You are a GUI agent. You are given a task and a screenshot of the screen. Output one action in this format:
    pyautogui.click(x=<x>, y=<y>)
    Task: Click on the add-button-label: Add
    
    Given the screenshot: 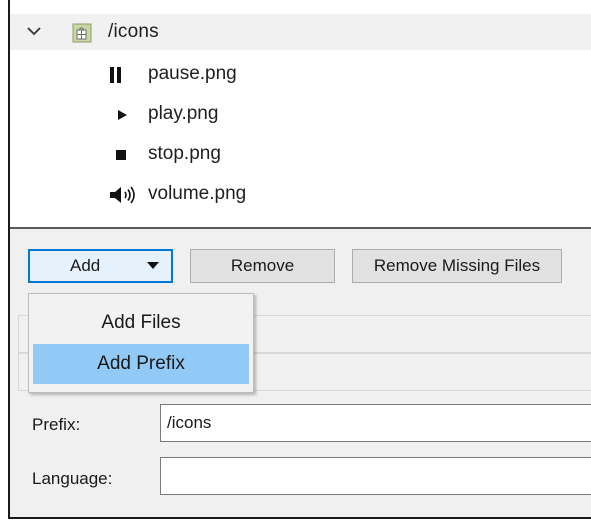 What is the action you would take?
    pyautogui.click(x=85, y=265)
    